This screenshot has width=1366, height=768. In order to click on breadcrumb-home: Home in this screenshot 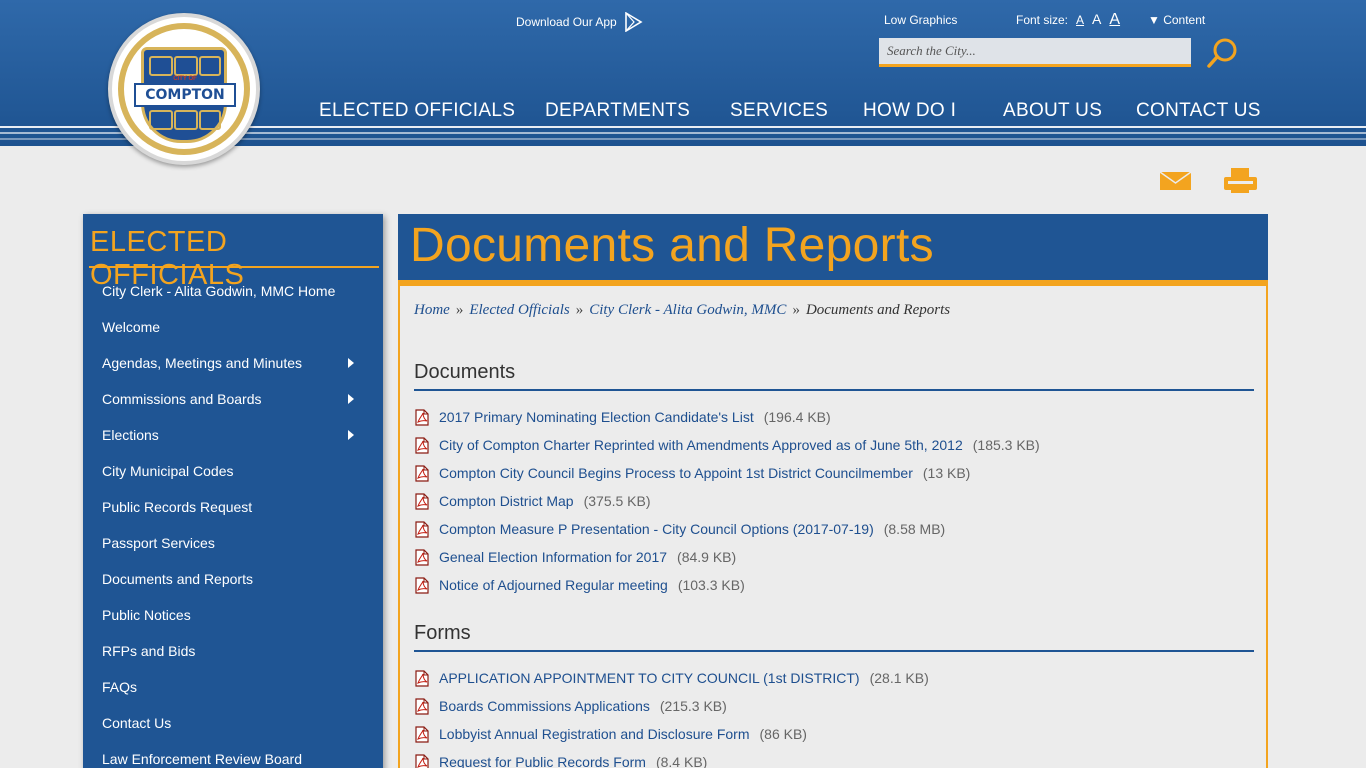, I will do `click(432, 310)`.